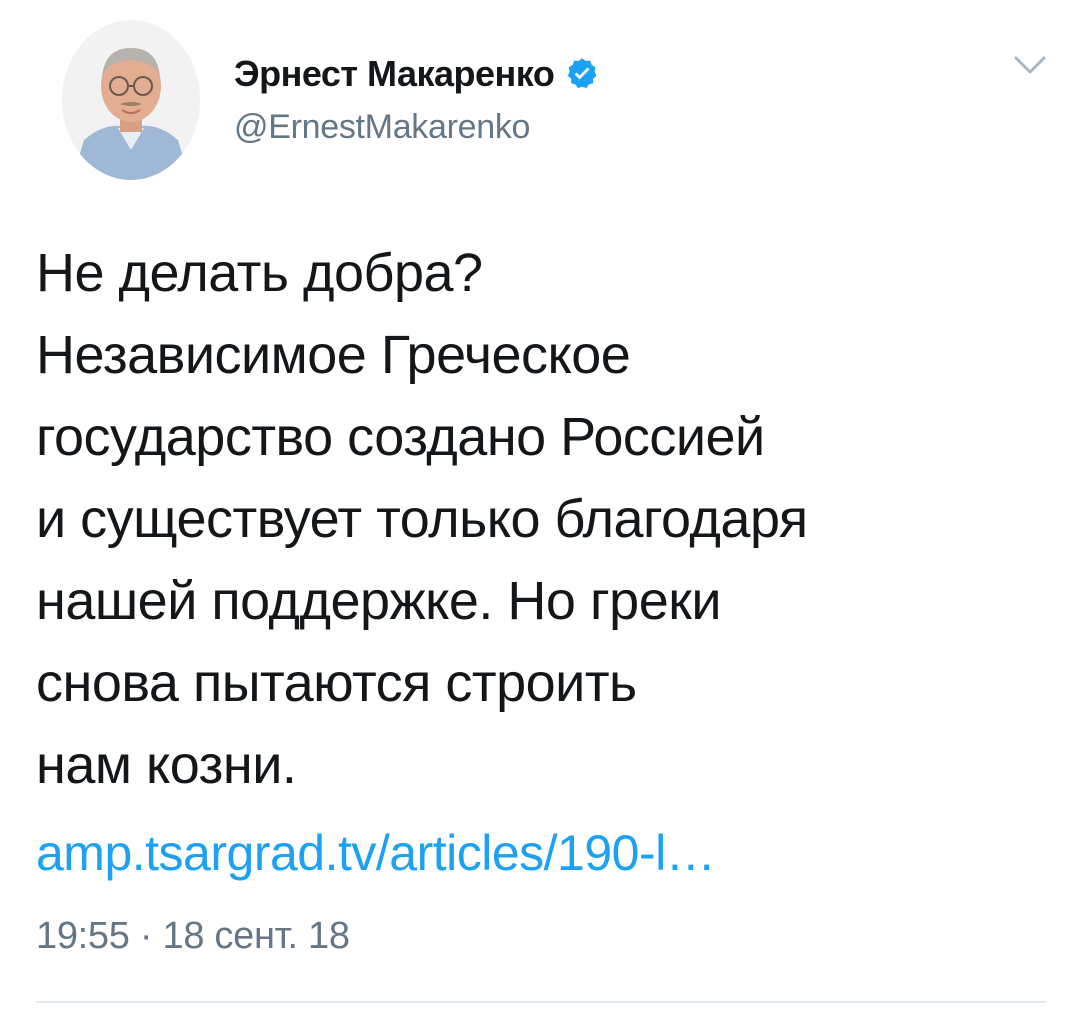  Describe the element at coordinates (582, 74) in the screenshot. I see `verified-badge-icon` at that location.